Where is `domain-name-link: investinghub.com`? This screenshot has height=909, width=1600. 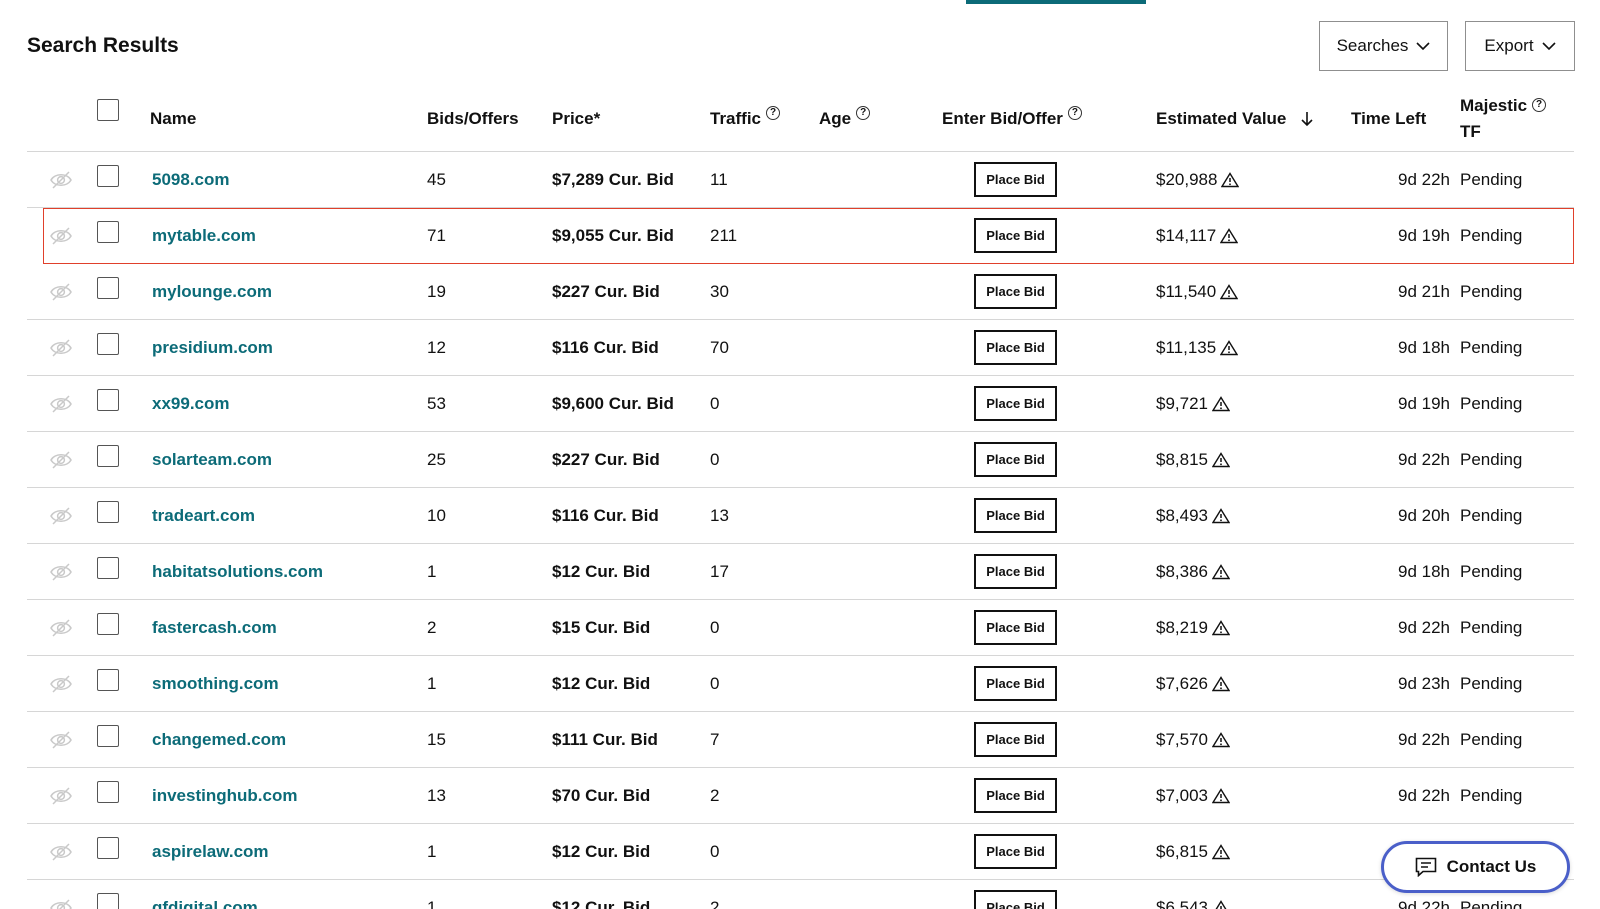
domain-name-link: investinghub.com is located at coordinates (224, 796).